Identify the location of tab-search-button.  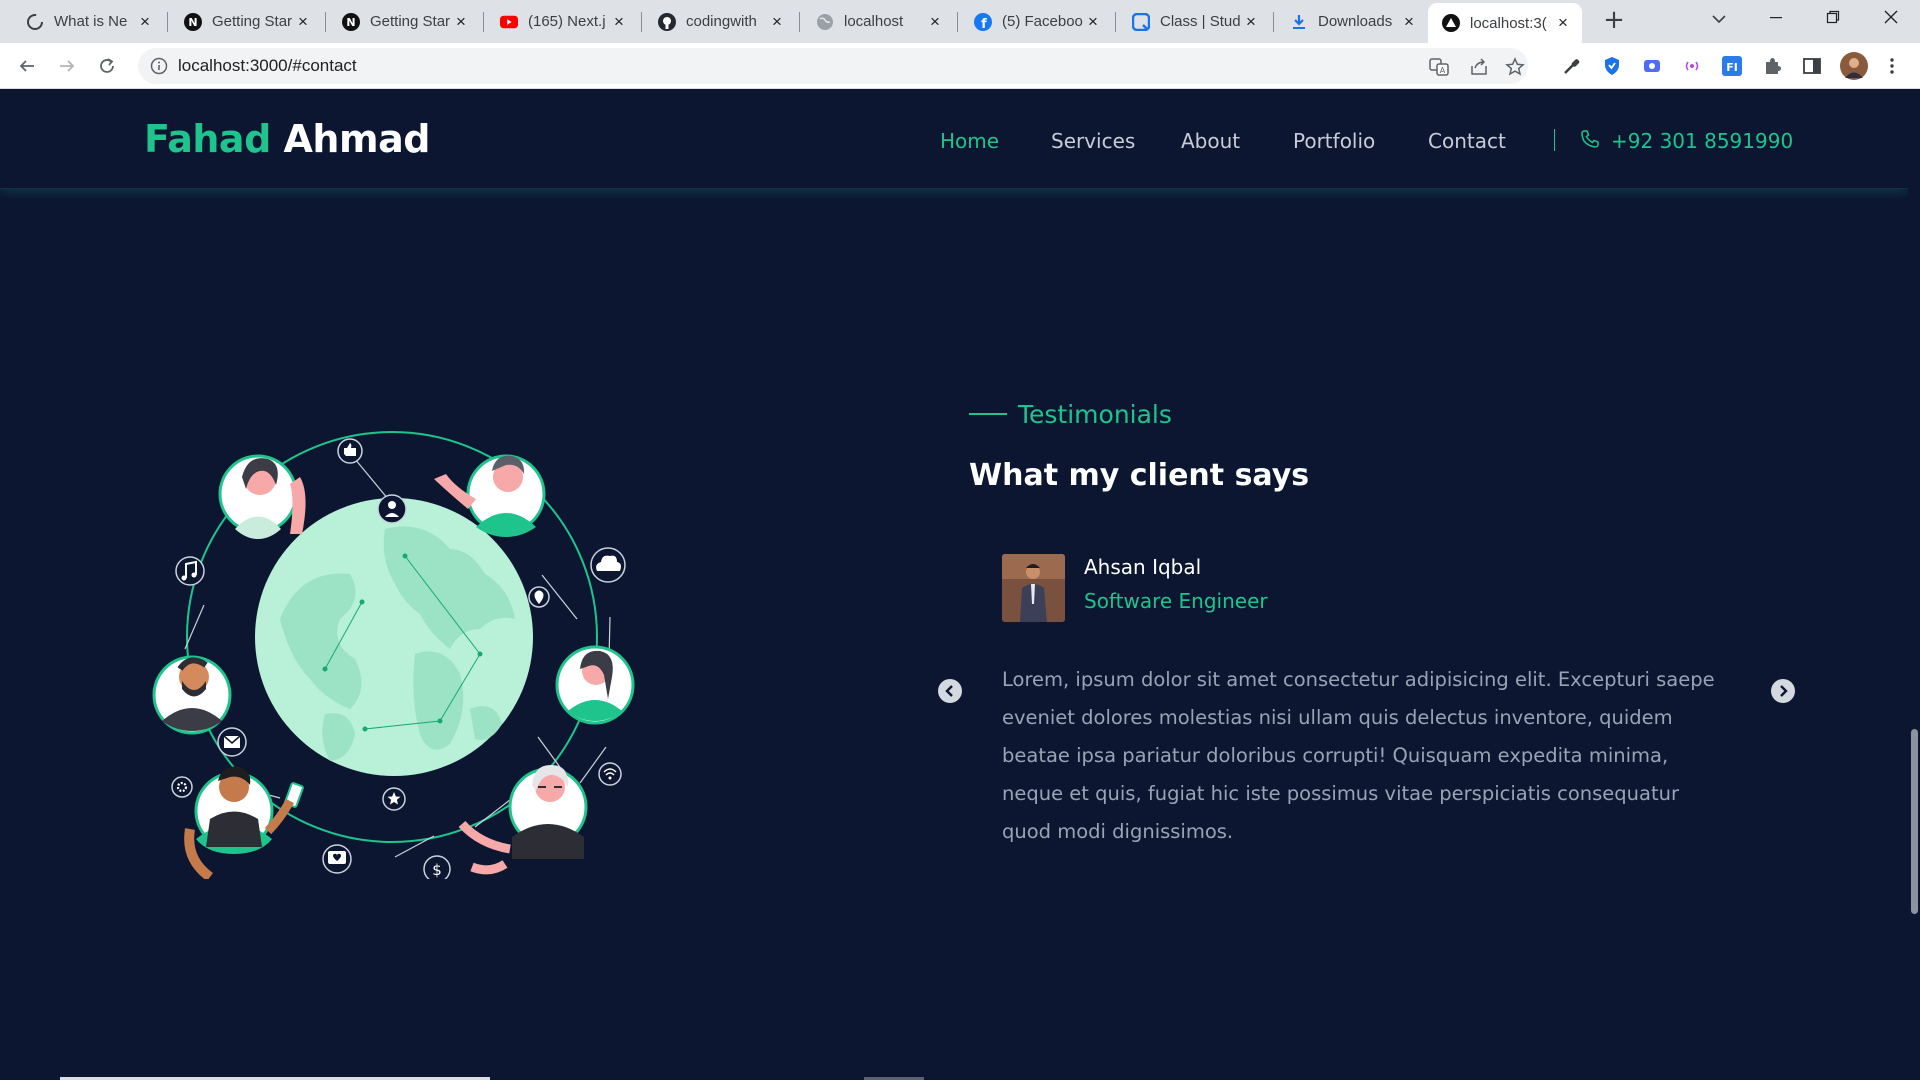
(1719, 19).